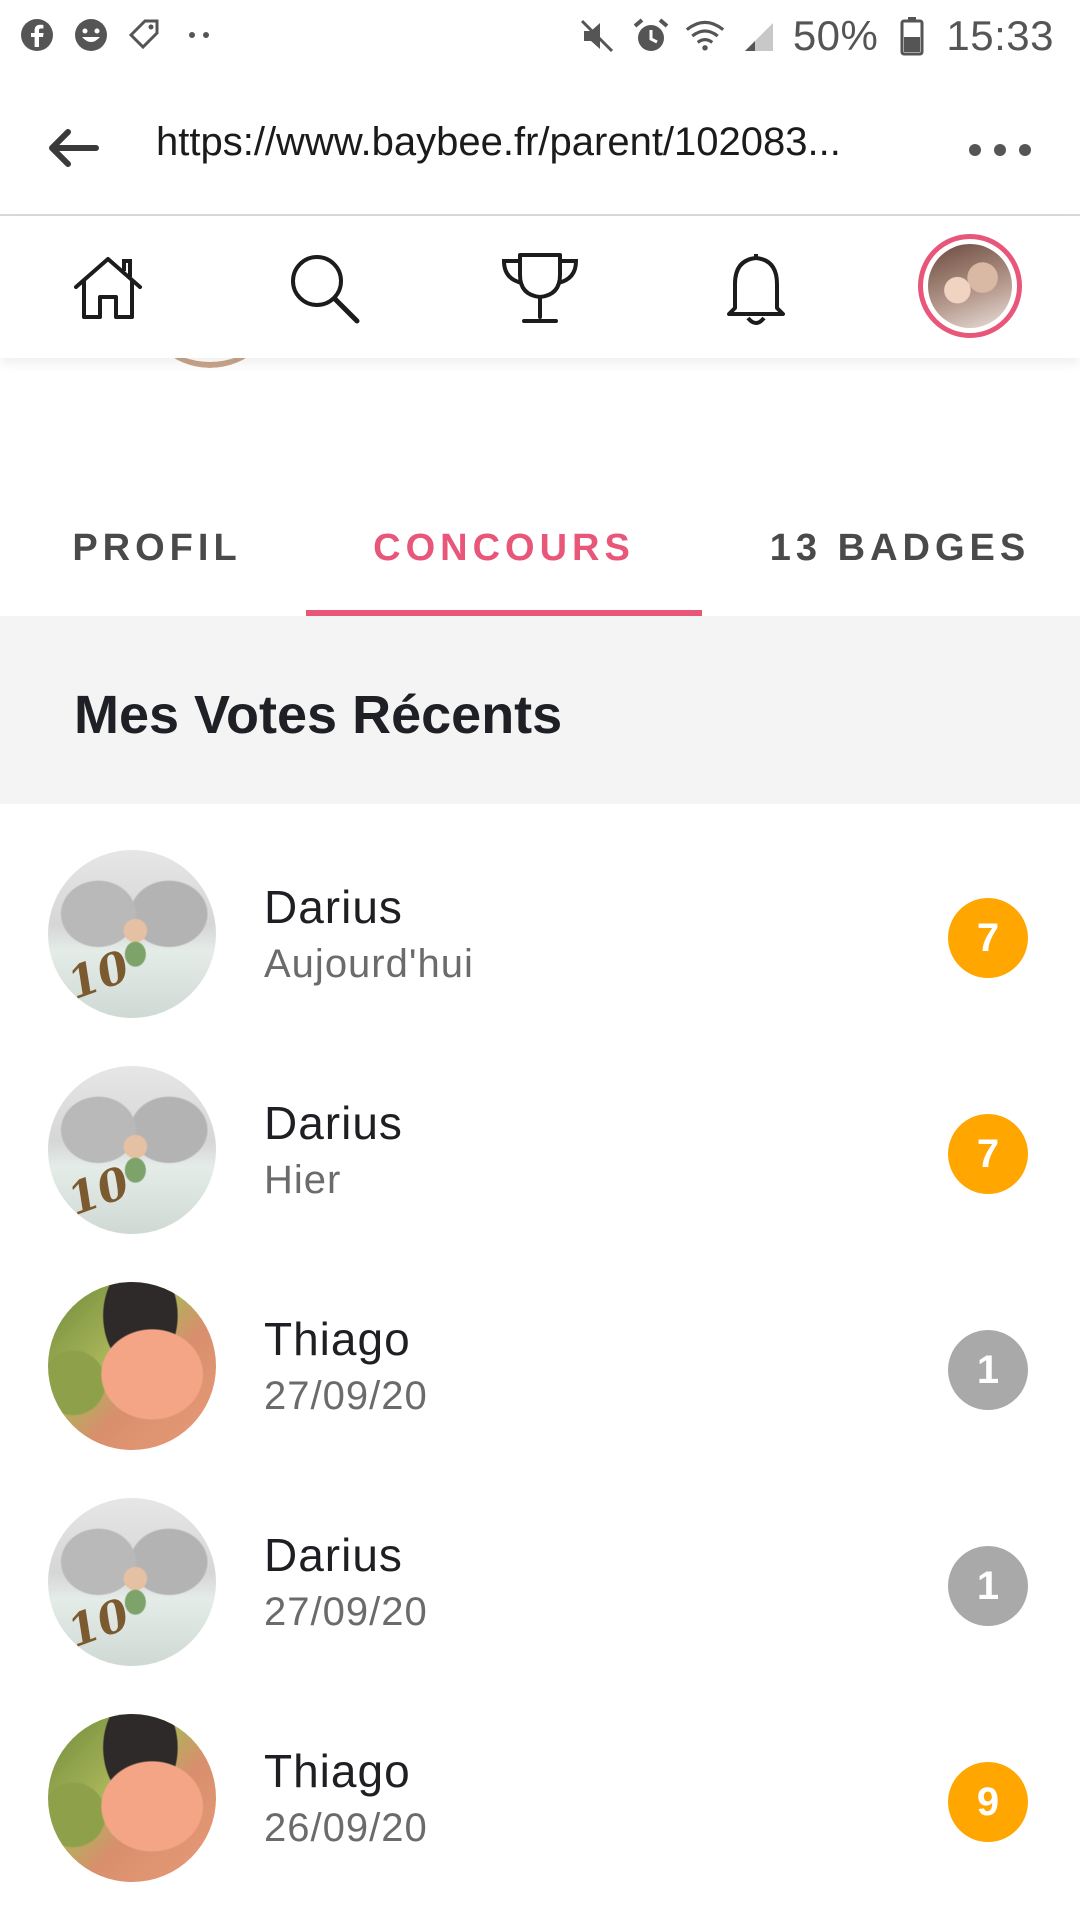  What do you see at coordinates (540, 40) in the screenshot?
I see `status-bar: 50% 15:33` at bounding box center [540, 40].